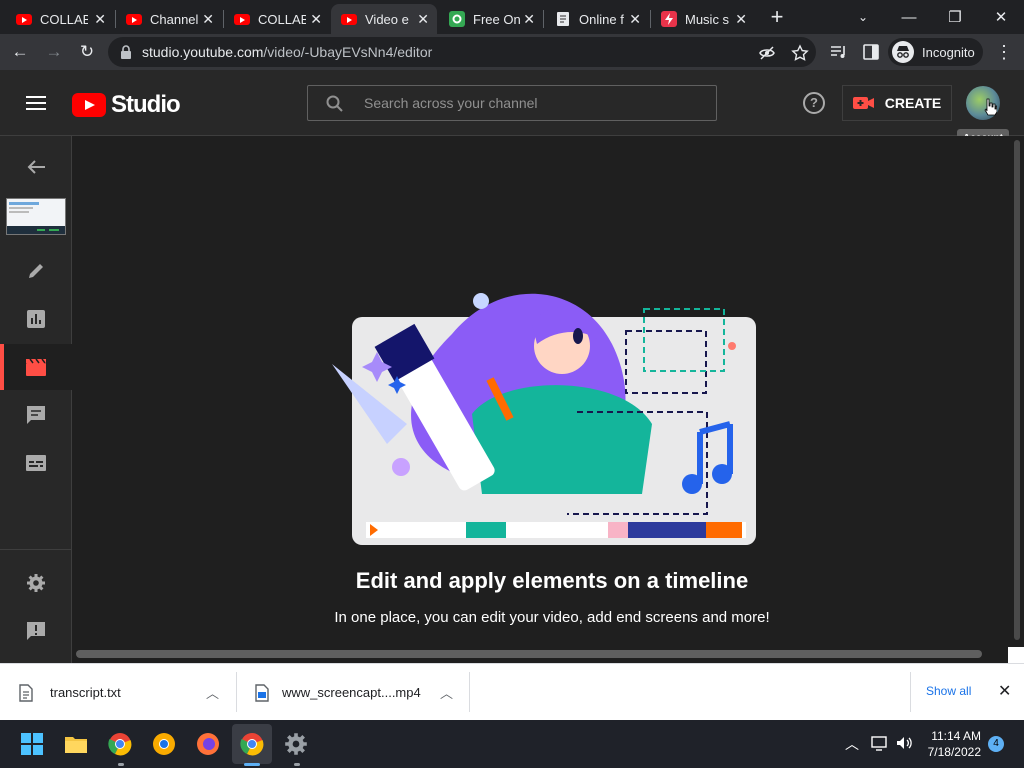 The width and height of the screenshot is (1024, 768). Describe the element at coordinates (262, 692) in the screenshot. I see `video-file-icon` at that location.